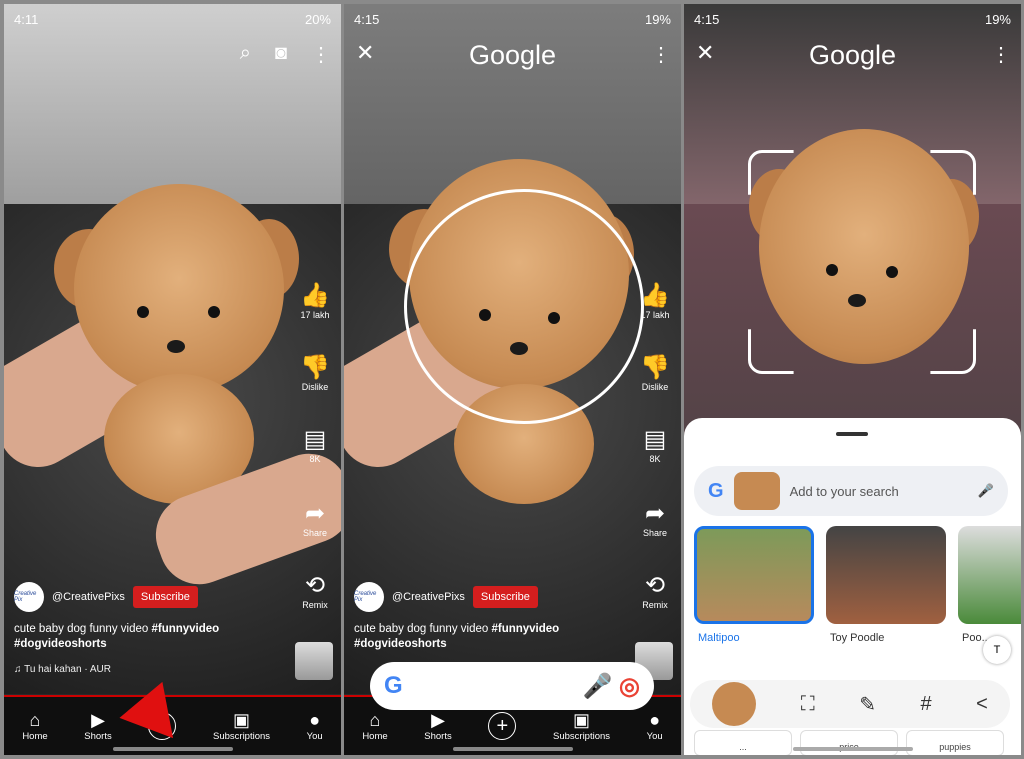  What do you see at coordinates (867, 704) in the screenshot?
I see `edit-crop-icon: ✎` at bounding box center [867, 704].